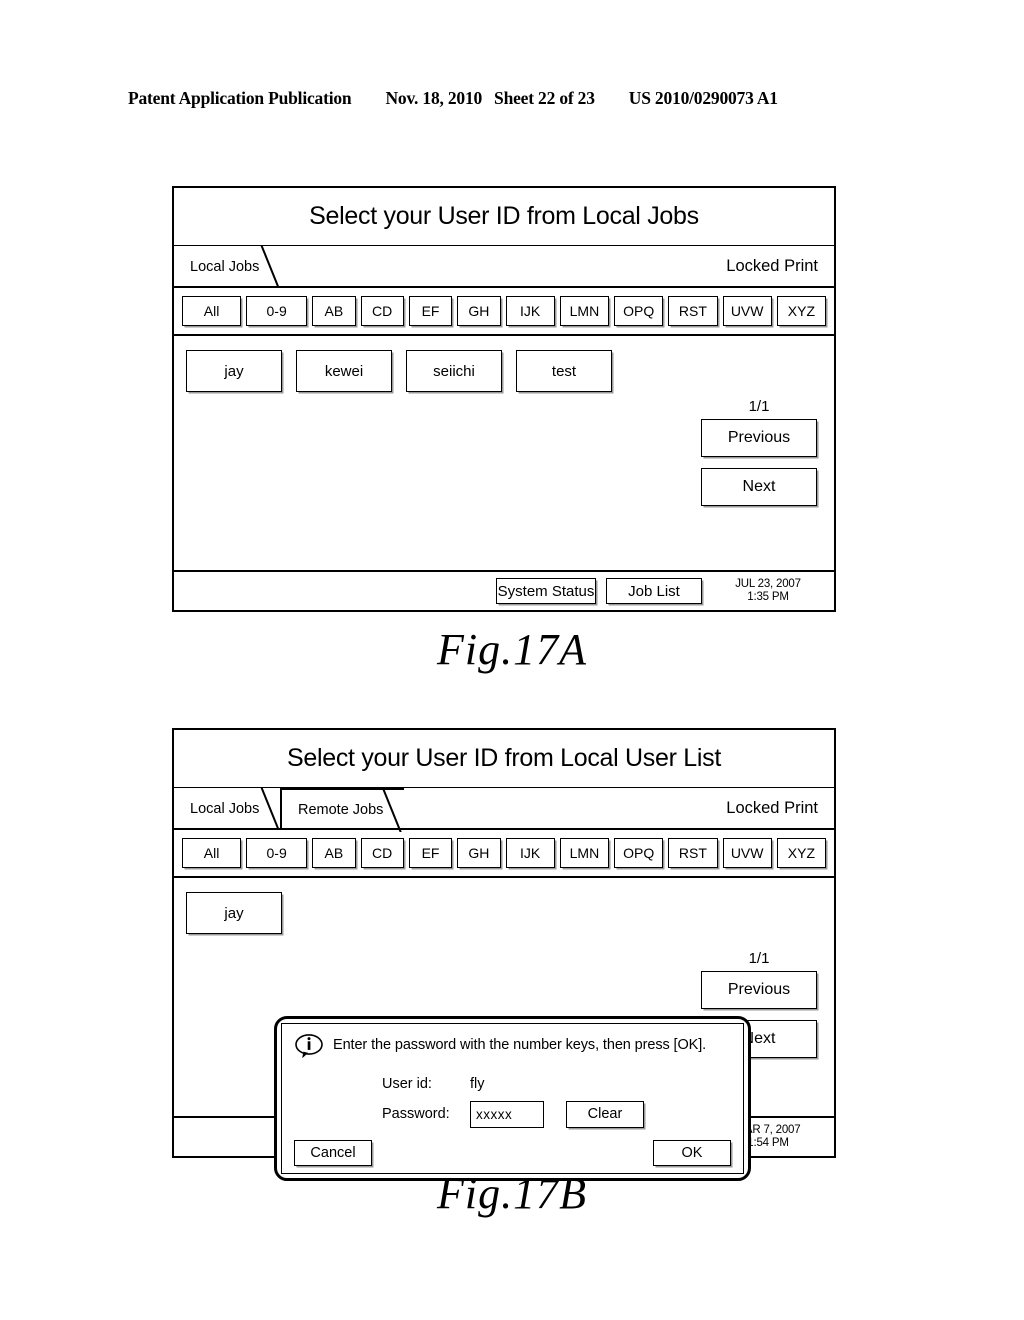  I want to click on ok-label: OK, so click(692, 1153).